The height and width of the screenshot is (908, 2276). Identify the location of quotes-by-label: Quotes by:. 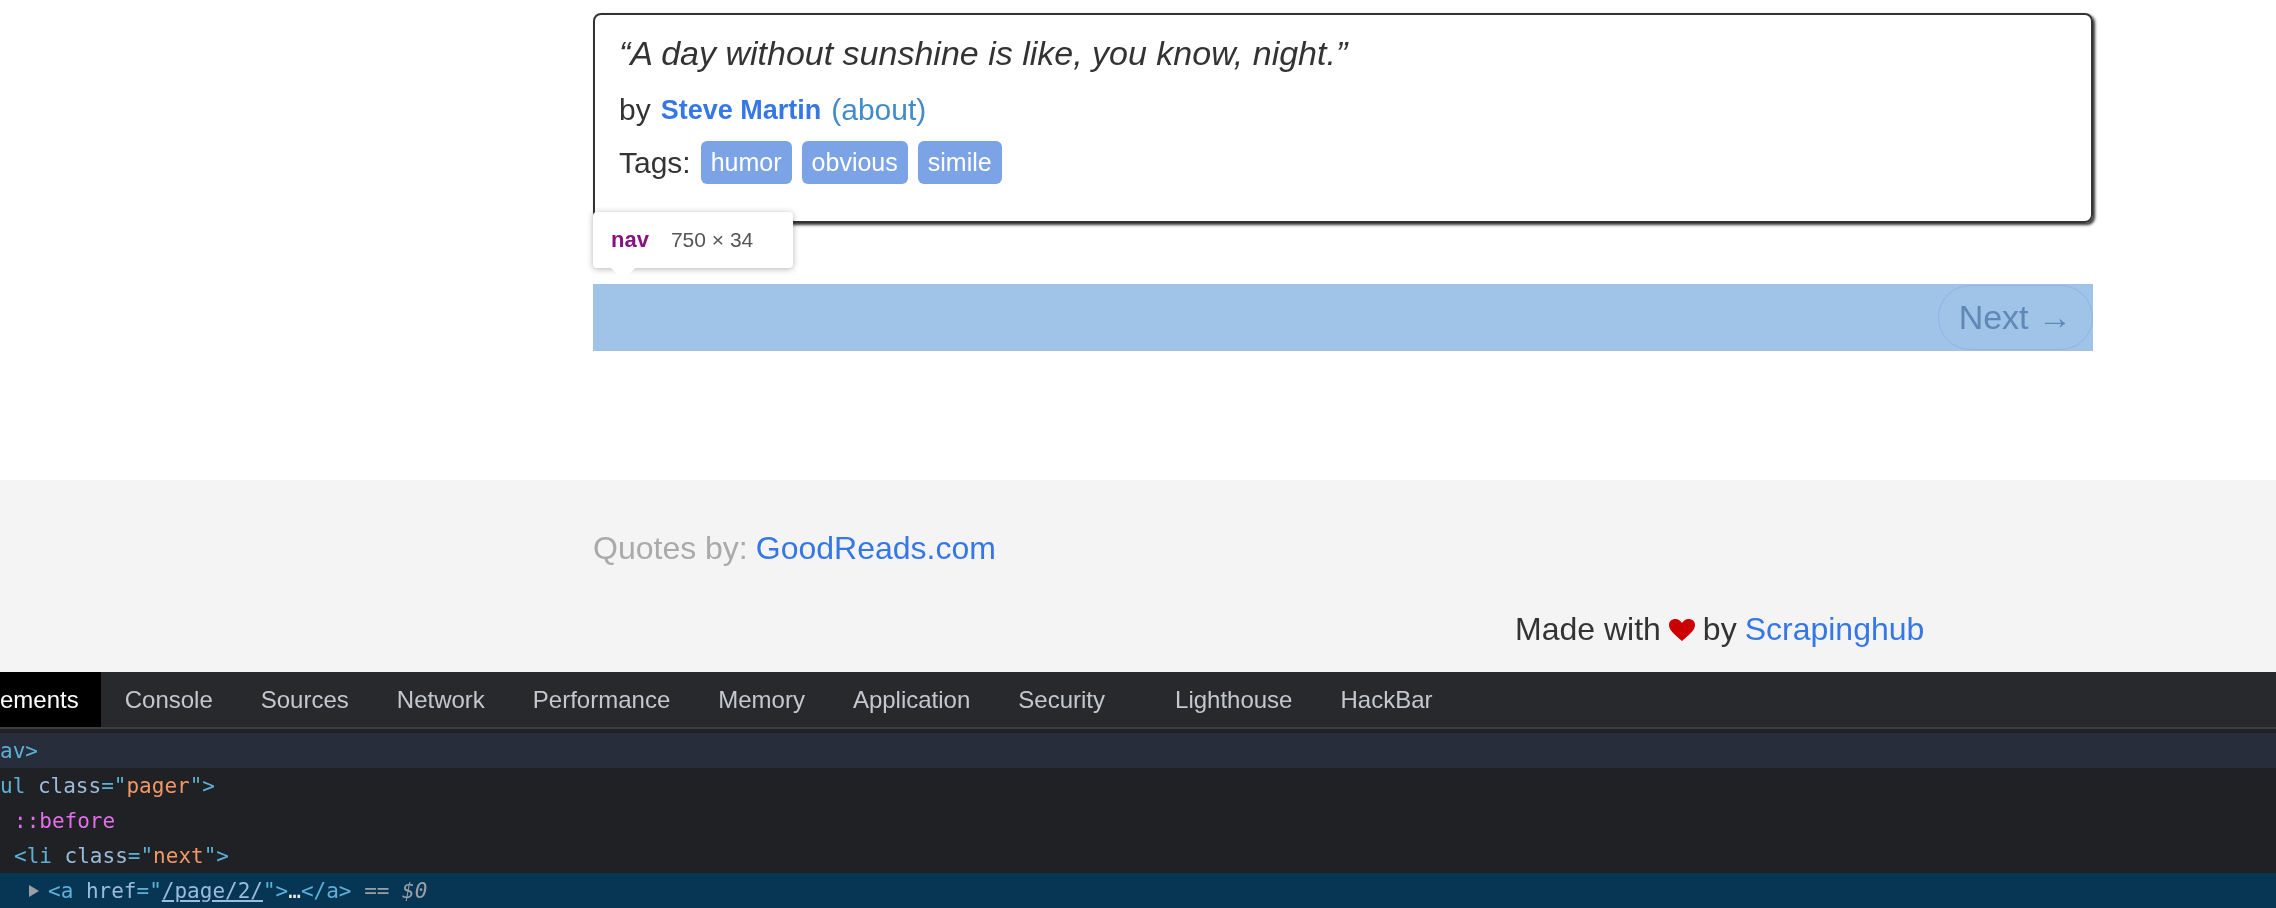
(670, 548).